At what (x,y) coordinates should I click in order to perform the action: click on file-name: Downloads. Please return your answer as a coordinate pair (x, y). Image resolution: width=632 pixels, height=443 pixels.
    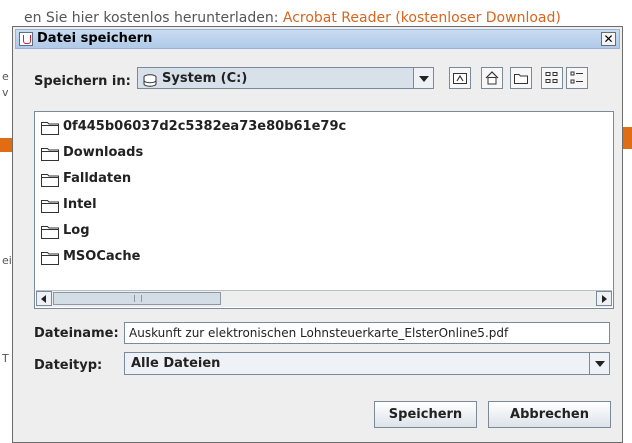
    Looking at the image, I should click on (103, 152).